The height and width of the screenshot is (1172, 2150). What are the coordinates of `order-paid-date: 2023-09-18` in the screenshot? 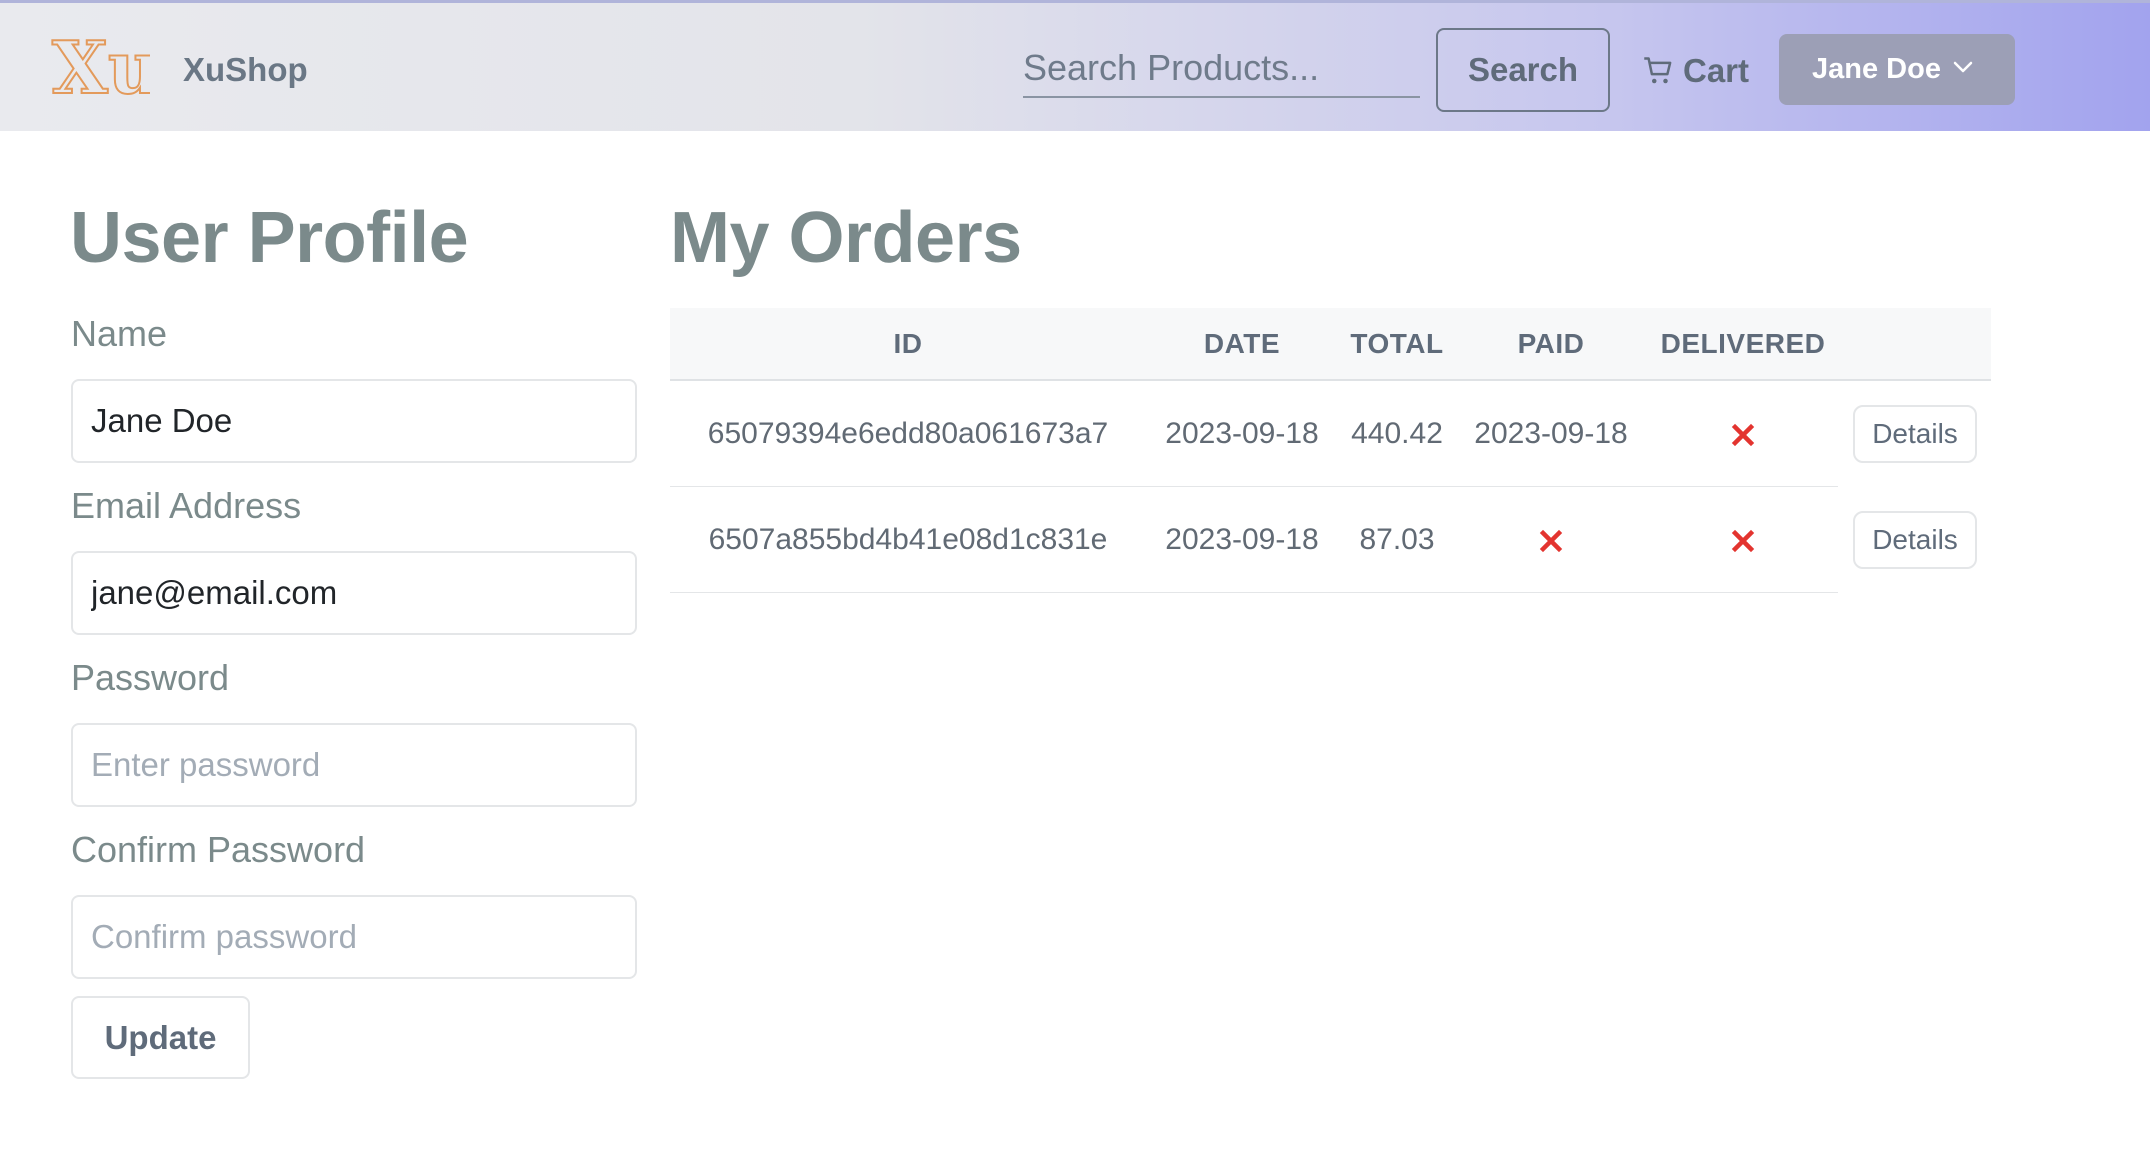 It's located at (1551, 433).